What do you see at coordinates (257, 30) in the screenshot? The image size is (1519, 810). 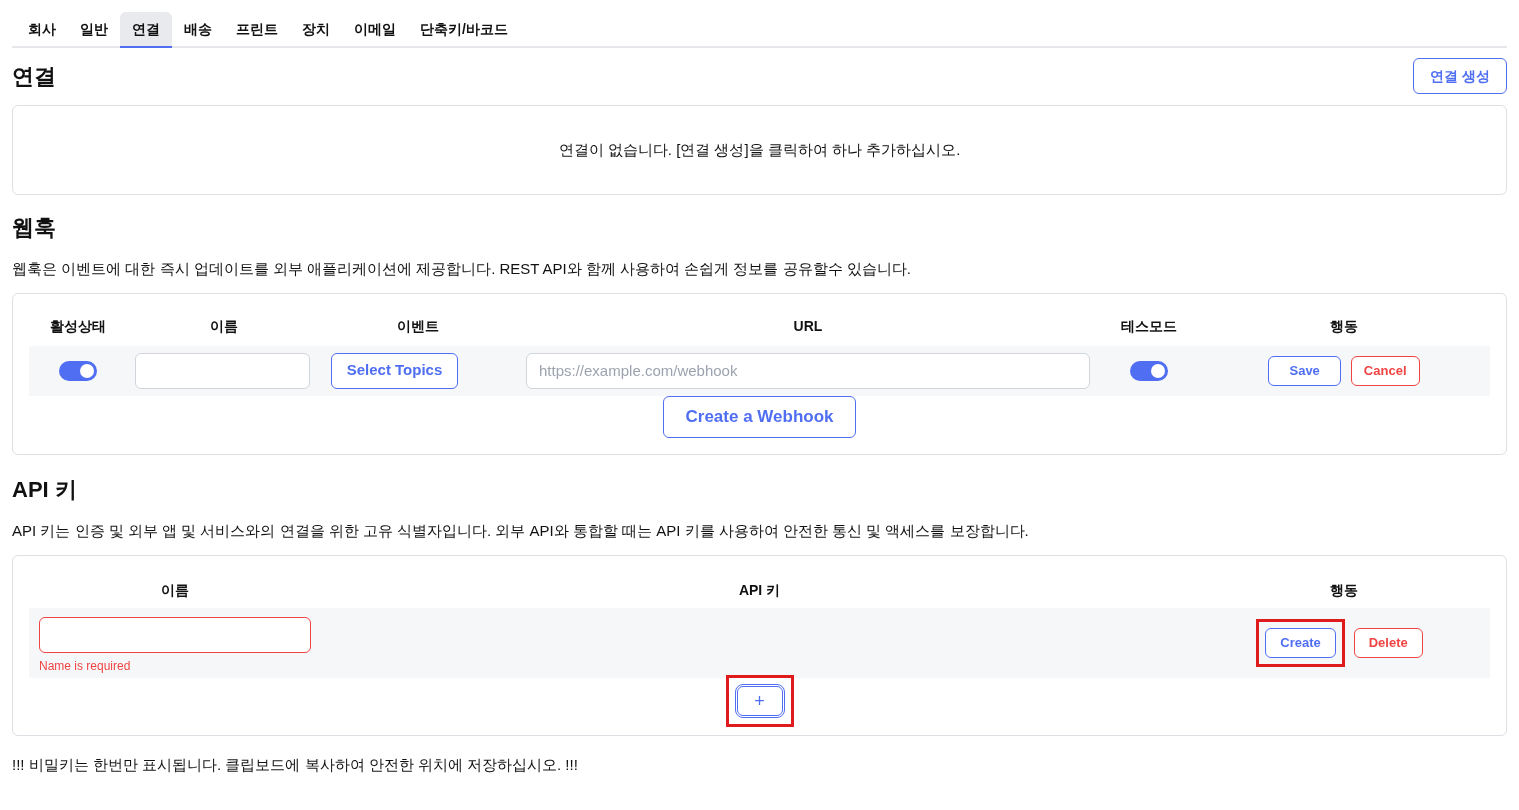 I see `tab: 프린트` at bounding box center [257, 30].